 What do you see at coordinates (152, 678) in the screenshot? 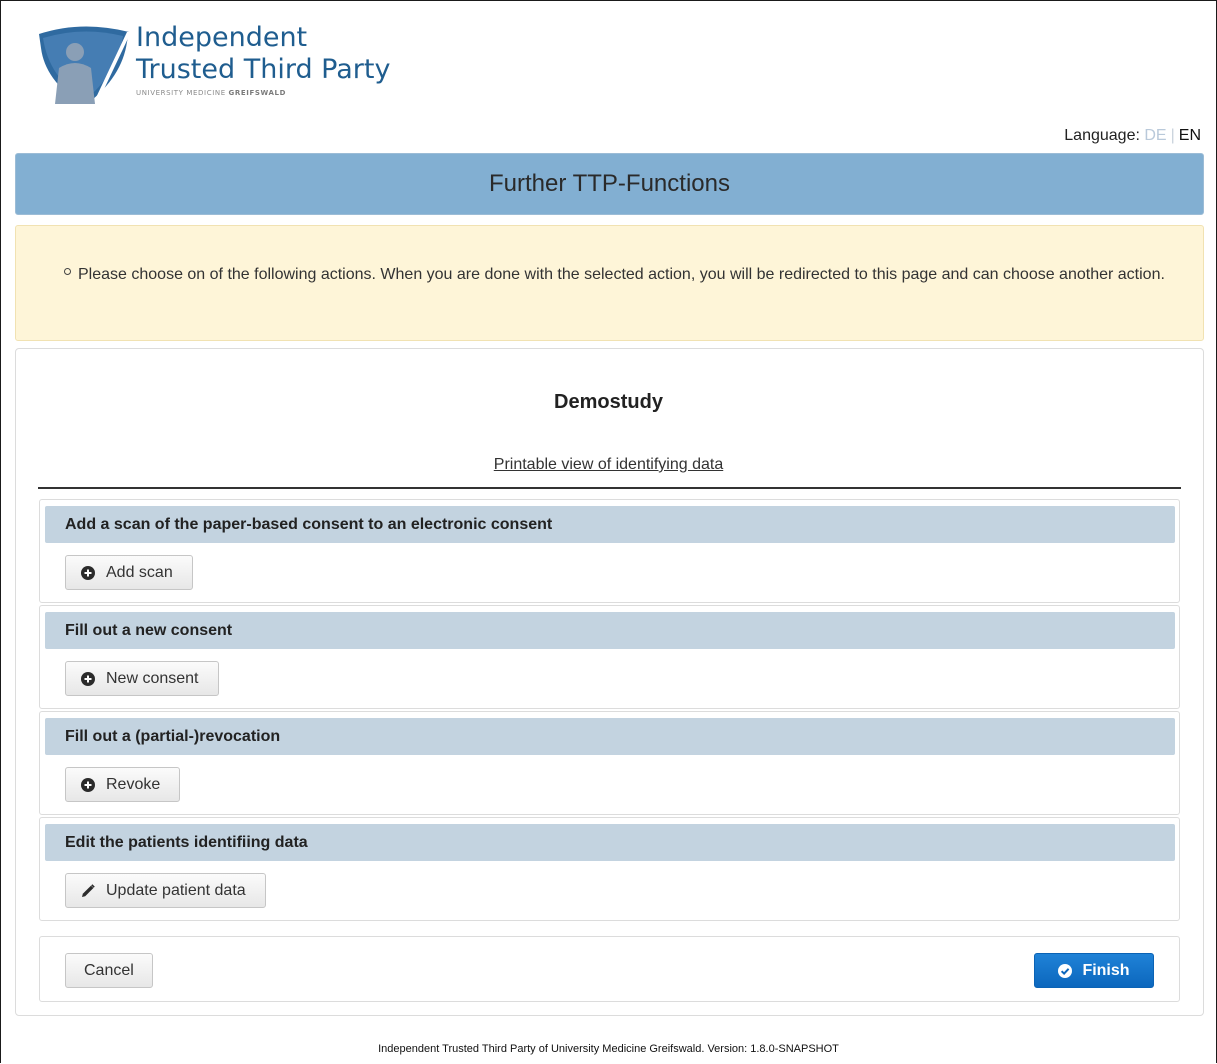
I see `new-consent-button-label: New consent` at bounding box center [152, 678].